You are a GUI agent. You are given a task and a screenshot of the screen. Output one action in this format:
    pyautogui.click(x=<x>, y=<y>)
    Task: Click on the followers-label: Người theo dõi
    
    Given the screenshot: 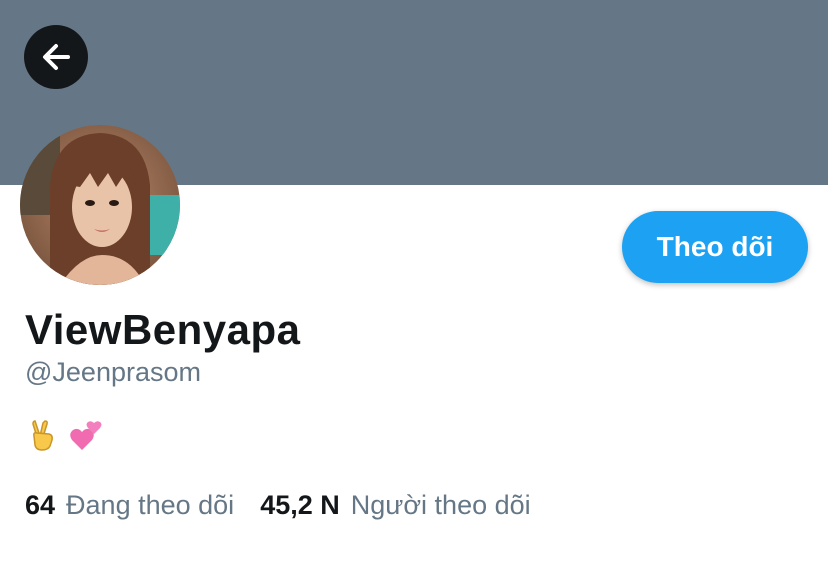 What is the action you would take?
    pyautogui.click(x=440, y=505)
    